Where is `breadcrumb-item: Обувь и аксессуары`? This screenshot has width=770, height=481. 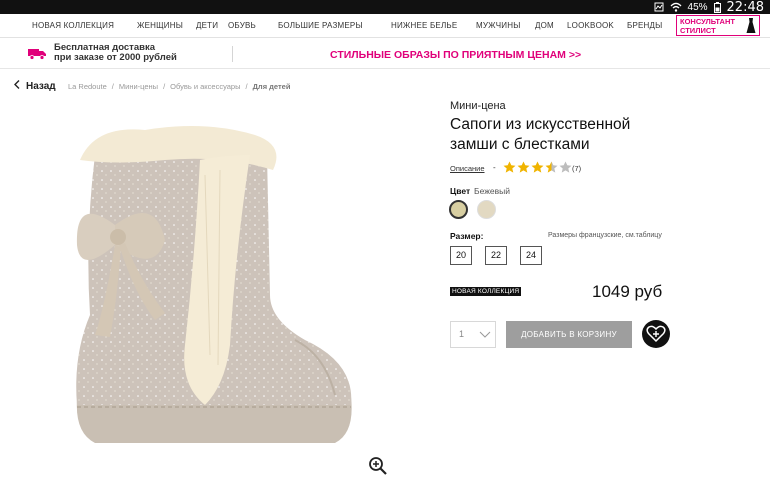
breadcrumb-item: Обувь и аксессуары is located at coordinates (205, 86).